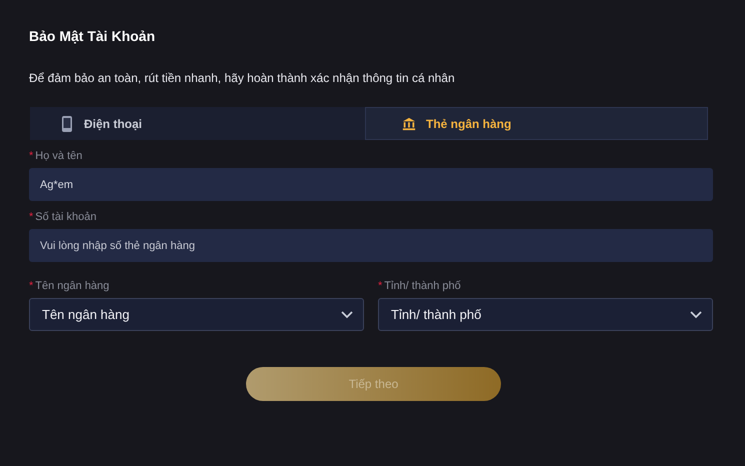 This screenshot has height=466, width=745. Describe the element at coordinates (545, 314) in the screenshot. I see `dropdown: Tỉnh/ thành phố` at that location.